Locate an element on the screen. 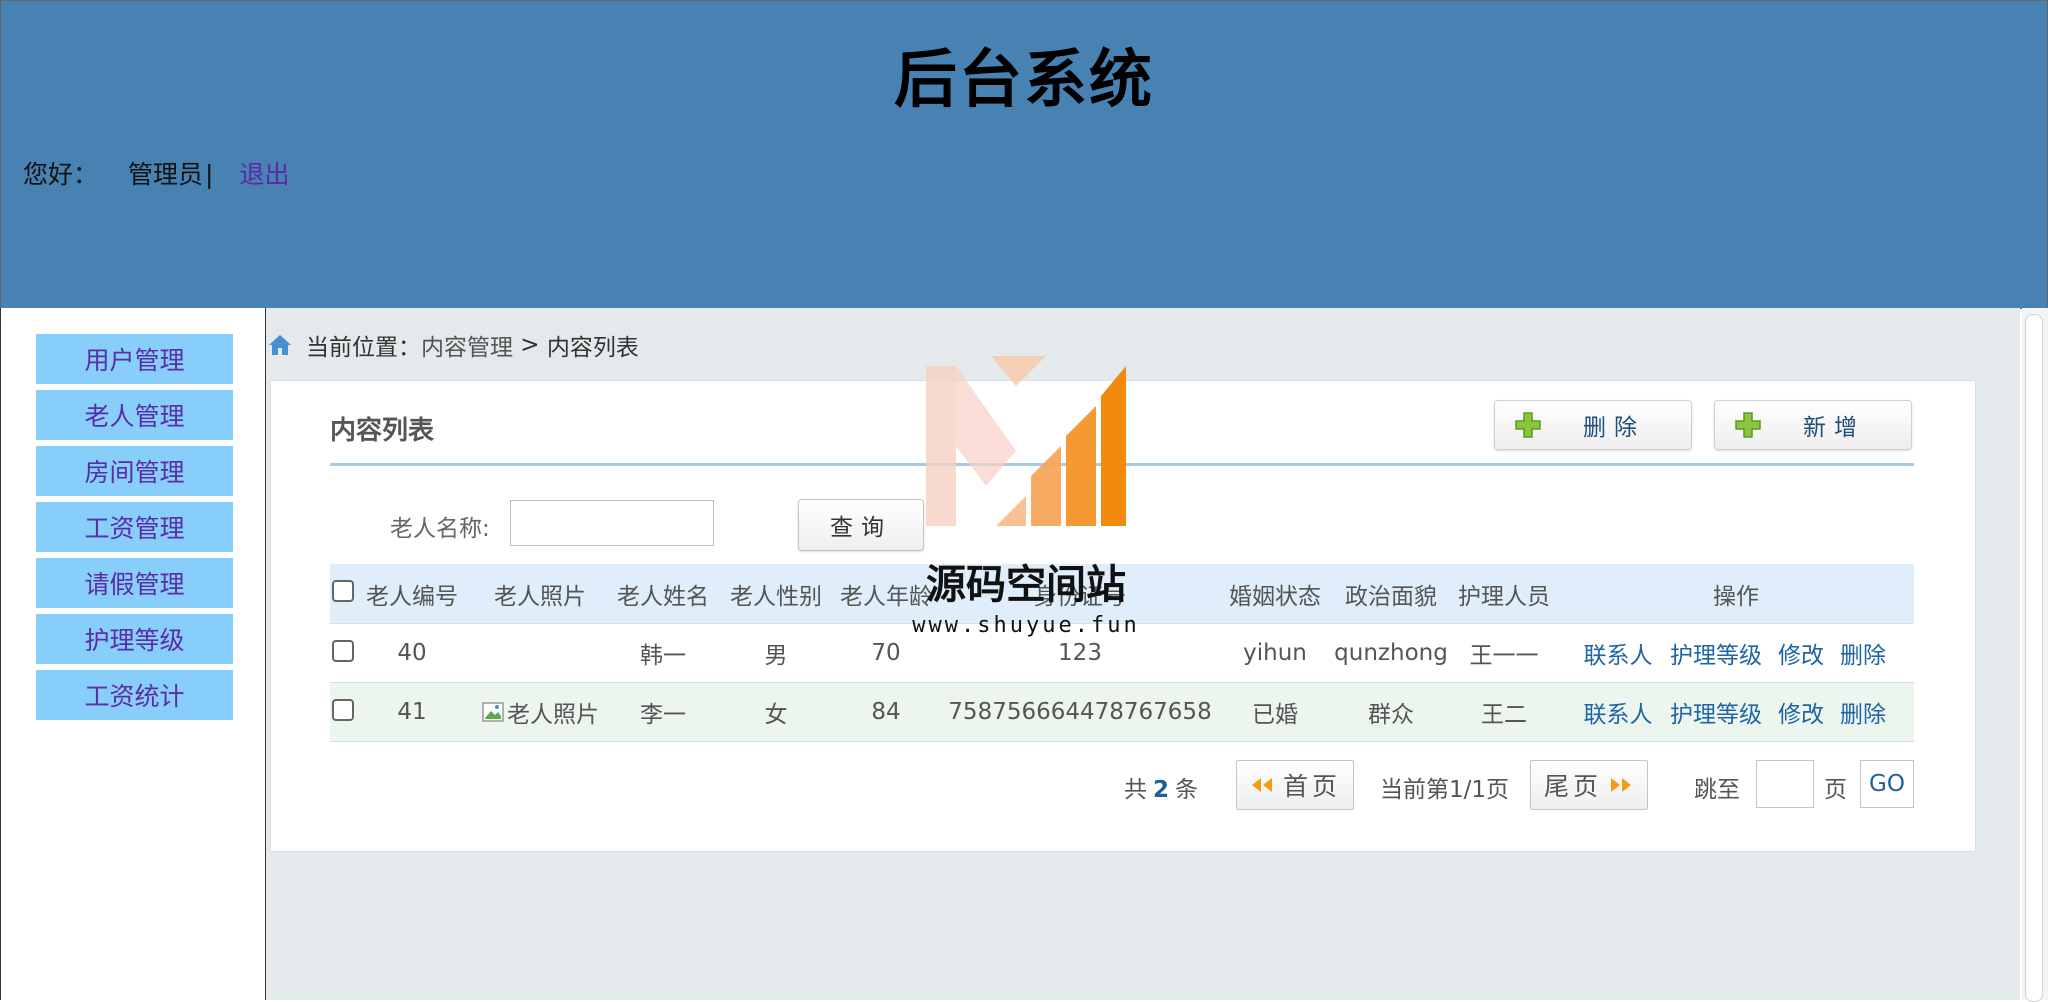 The height and width of the screenshot is (1002, 2048). elder-photo: 老人照片 is located at coordinates (540, 712).